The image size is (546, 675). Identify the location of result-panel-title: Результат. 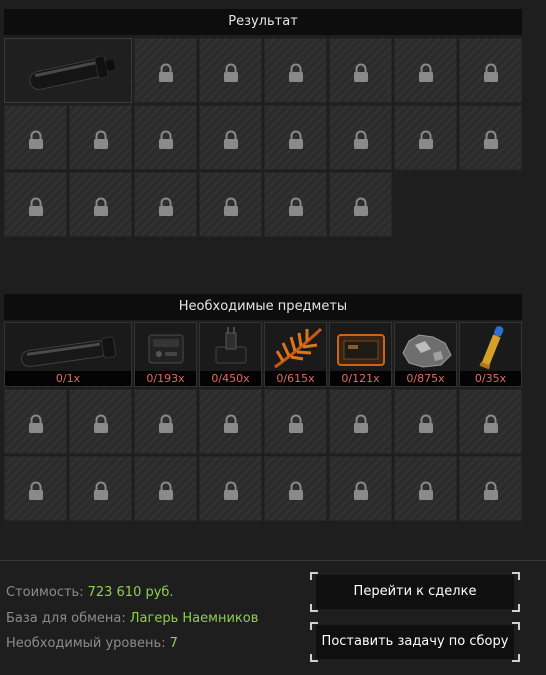
(263, 22).